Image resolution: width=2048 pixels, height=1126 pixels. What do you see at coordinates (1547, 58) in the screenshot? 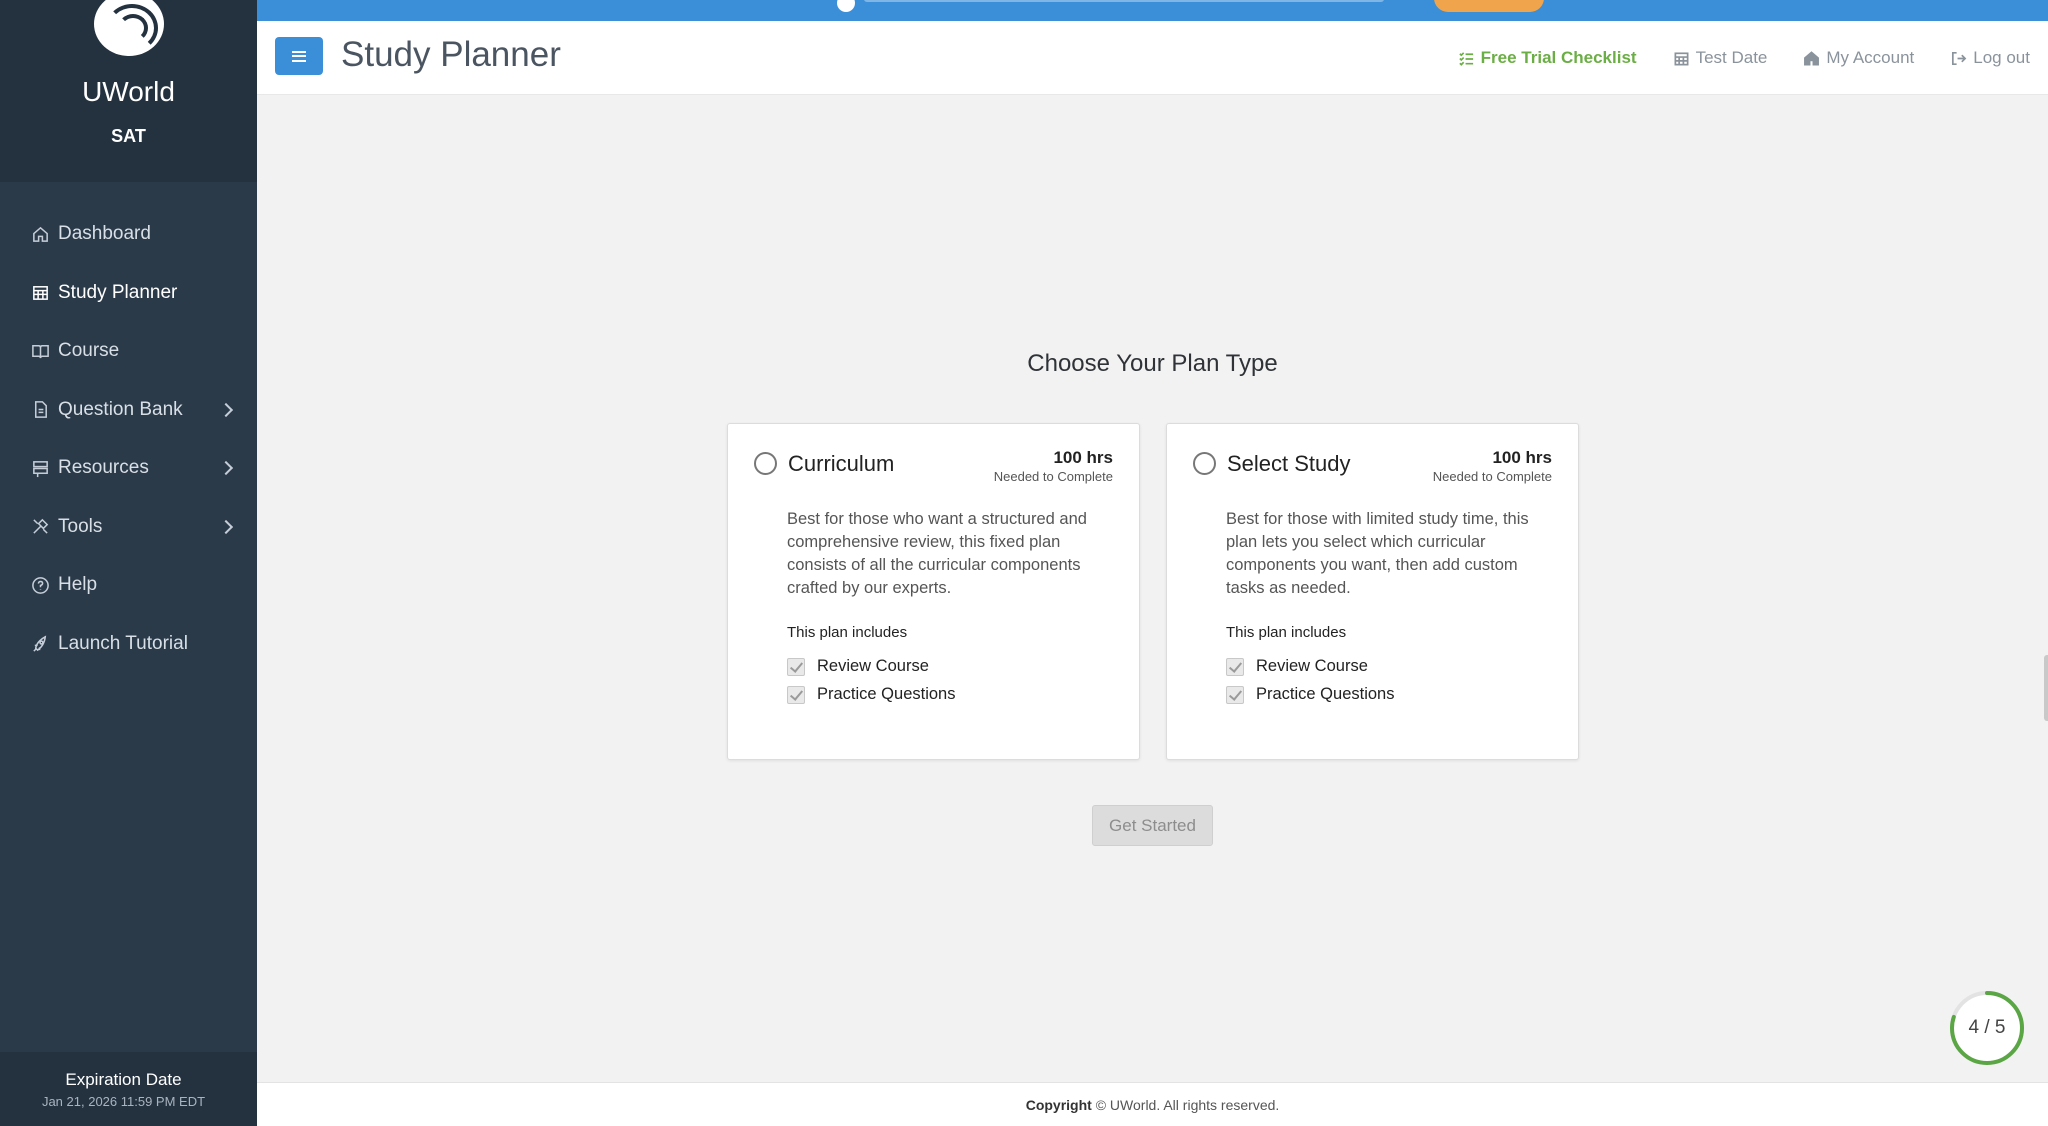
I see `free-trial-checklist-link: Free Trial Checklist` at bounding box center [1547, 58].